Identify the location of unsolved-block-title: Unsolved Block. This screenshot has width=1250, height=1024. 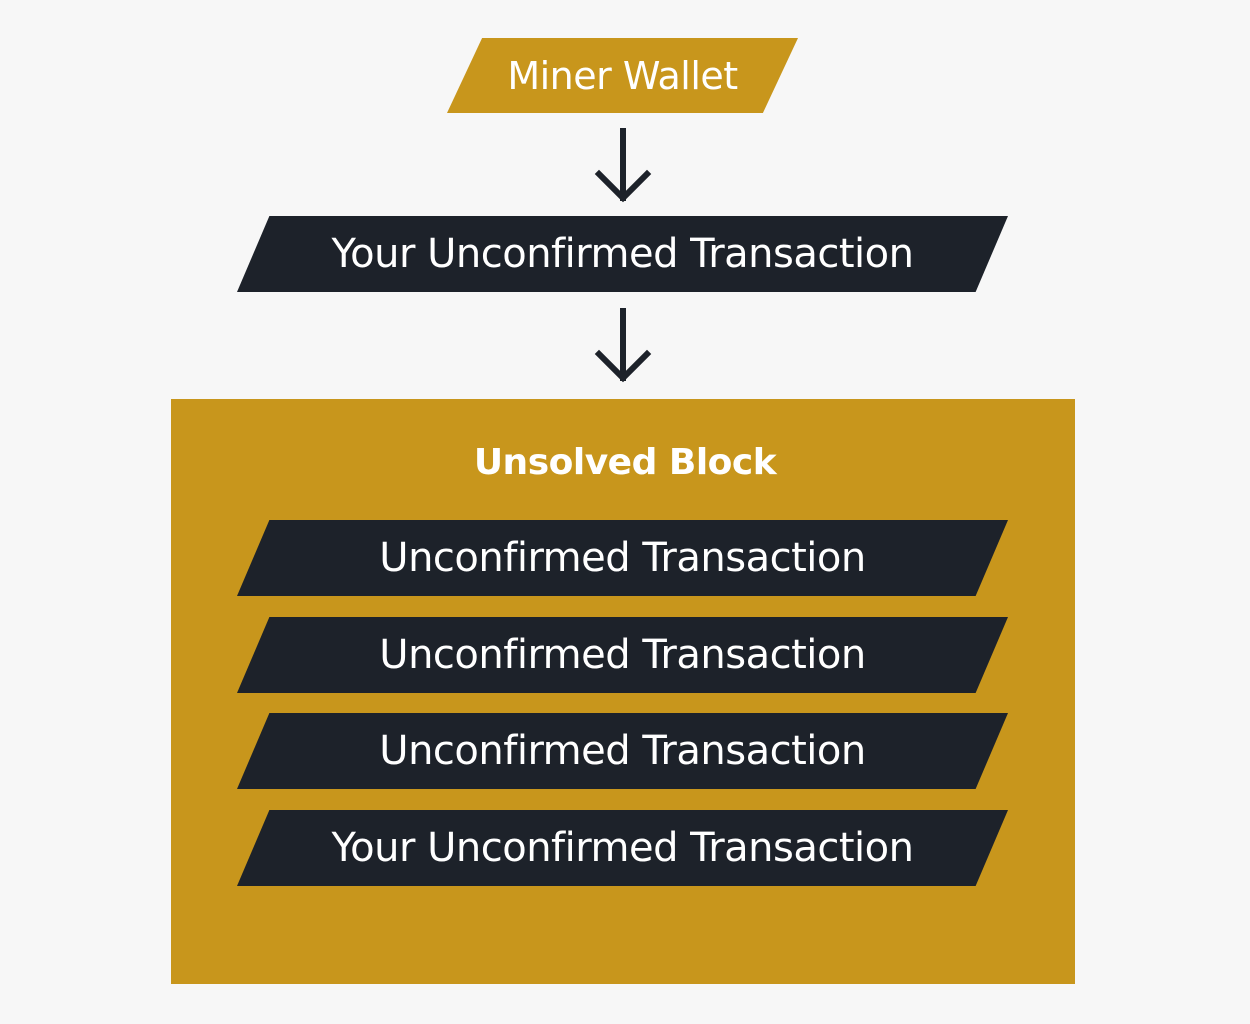
(625, 462).